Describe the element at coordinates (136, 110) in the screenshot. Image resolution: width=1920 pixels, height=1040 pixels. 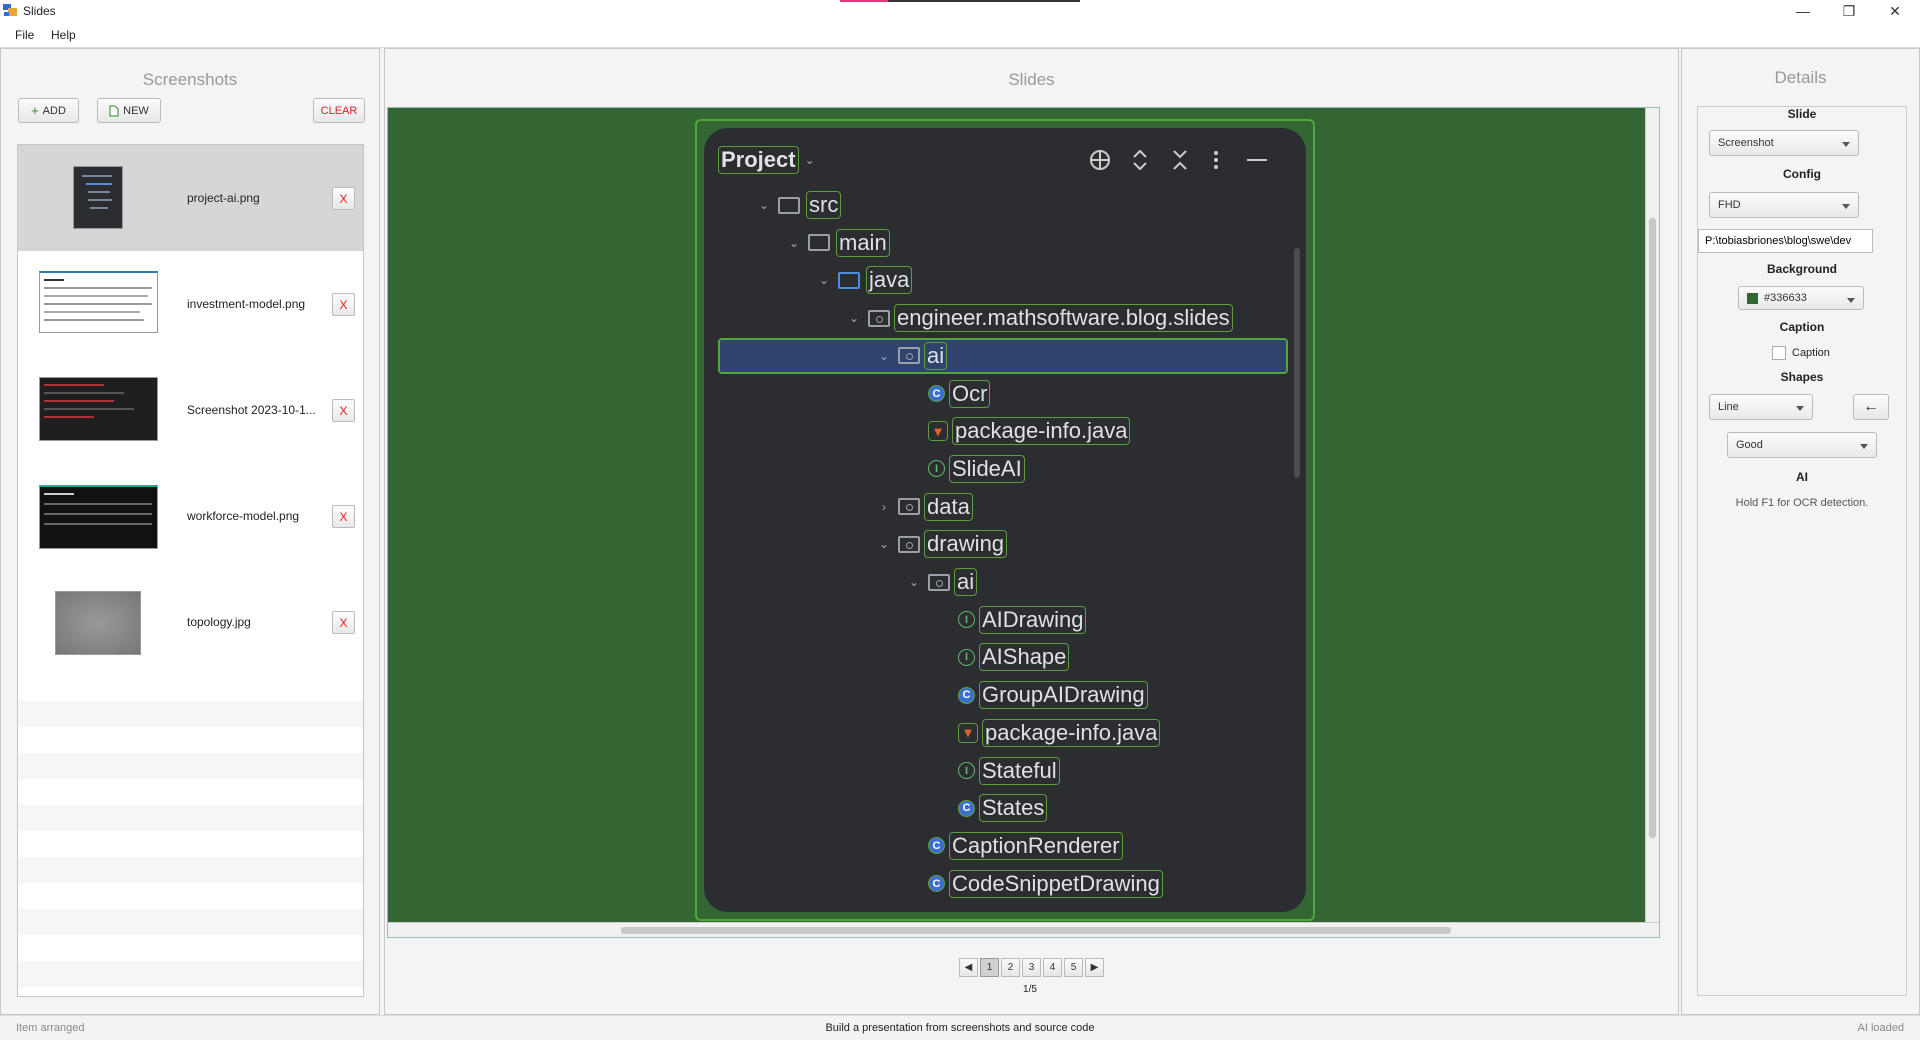
I see `new-button-label: NEW` at that location.